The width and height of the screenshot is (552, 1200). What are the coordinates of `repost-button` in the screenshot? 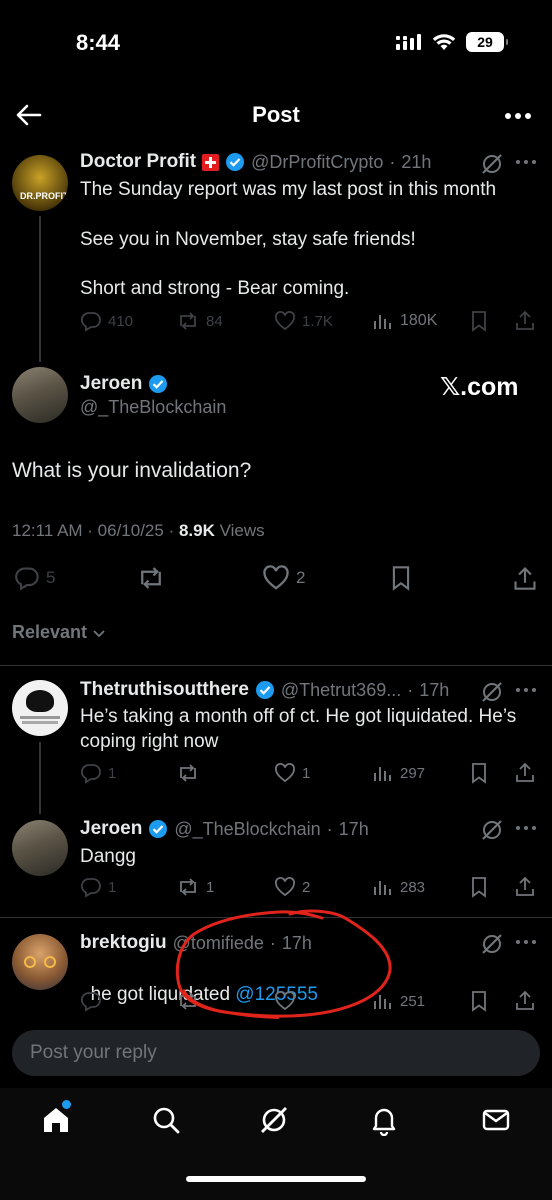 It's located at (191, 773).